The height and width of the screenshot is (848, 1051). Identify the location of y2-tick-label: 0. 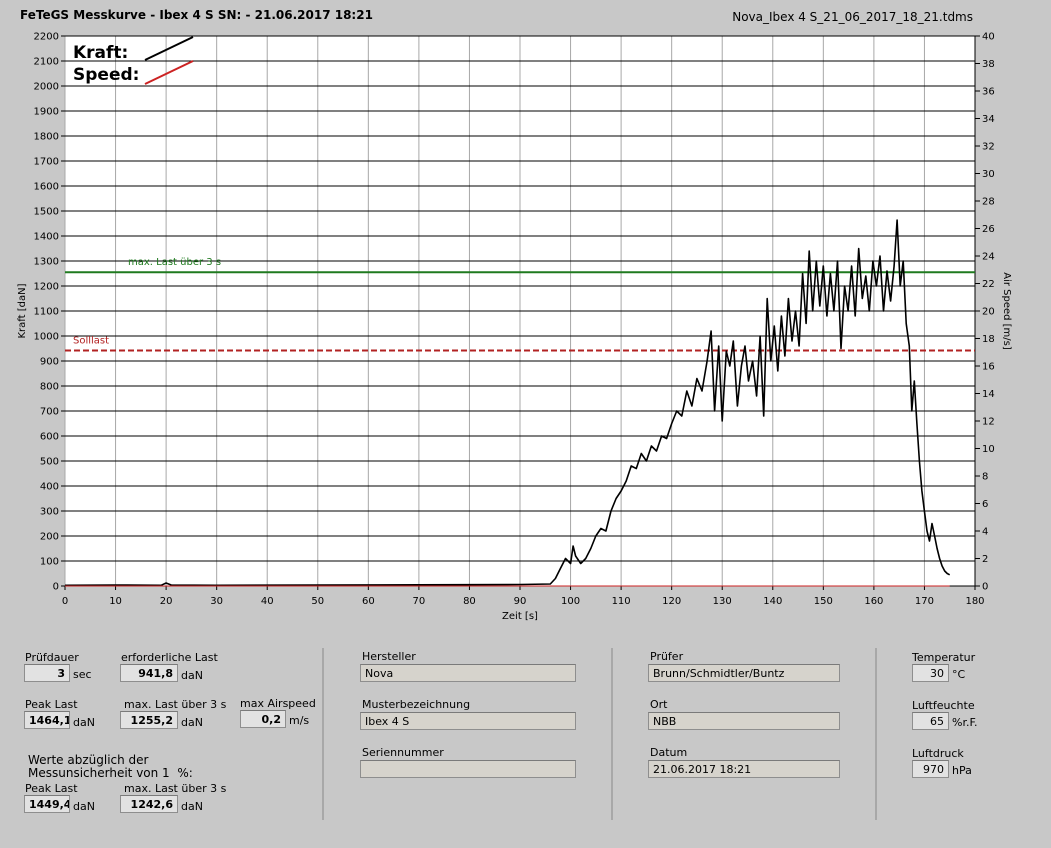
(985, 587).